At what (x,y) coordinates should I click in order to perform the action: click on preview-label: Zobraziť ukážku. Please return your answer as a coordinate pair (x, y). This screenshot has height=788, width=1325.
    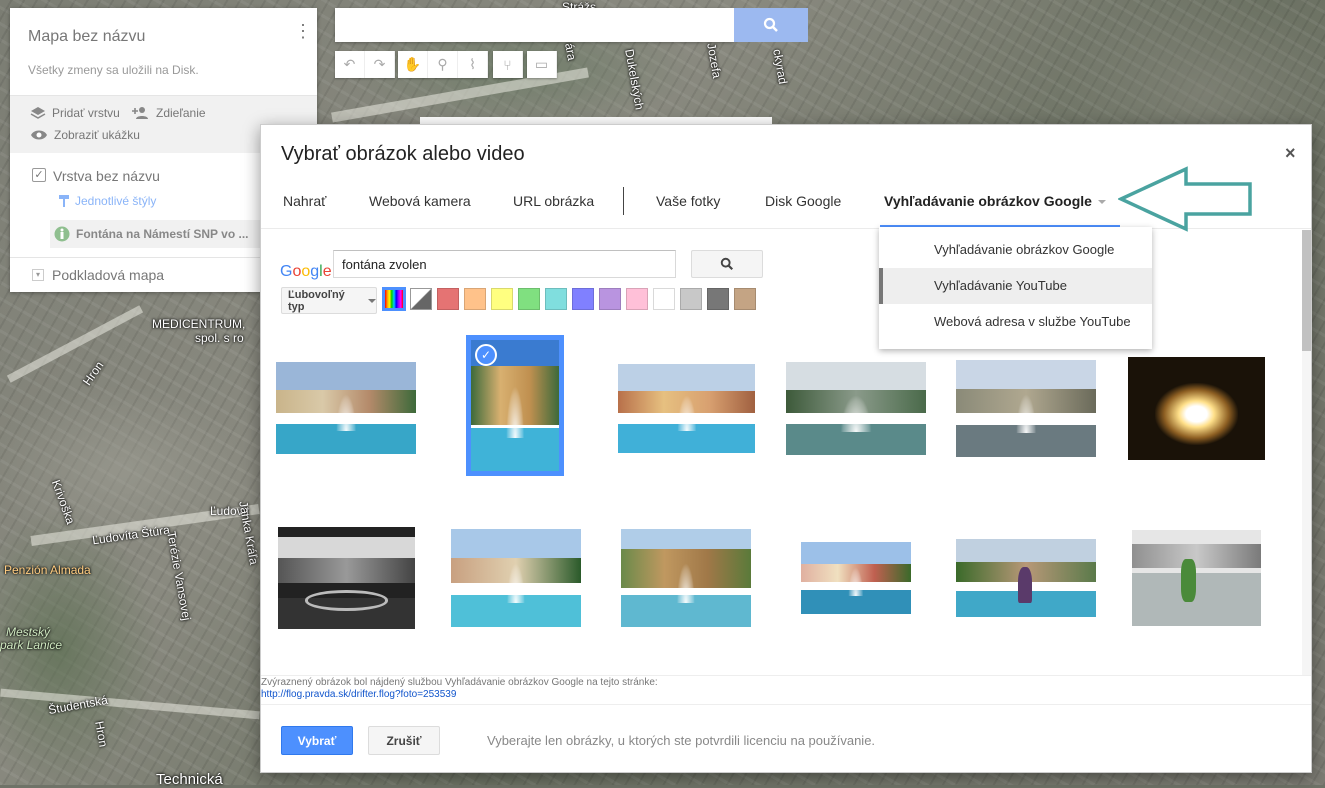
    Looking at the image, I should click on (97, 135).